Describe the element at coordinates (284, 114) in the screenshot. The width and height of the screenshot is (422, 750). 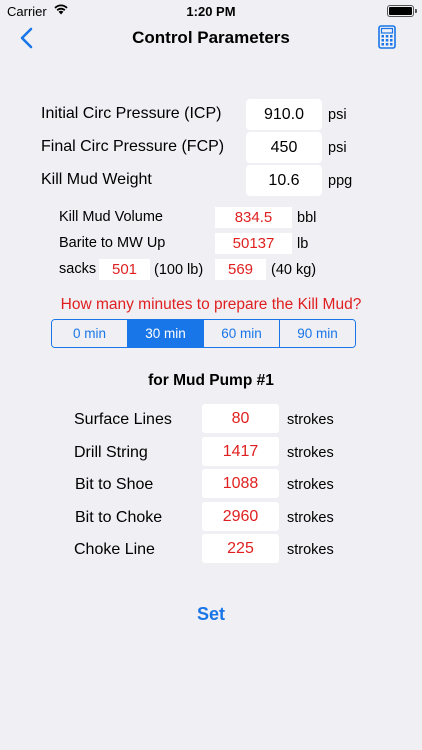
I see `icp-input: 910.0` at that location.